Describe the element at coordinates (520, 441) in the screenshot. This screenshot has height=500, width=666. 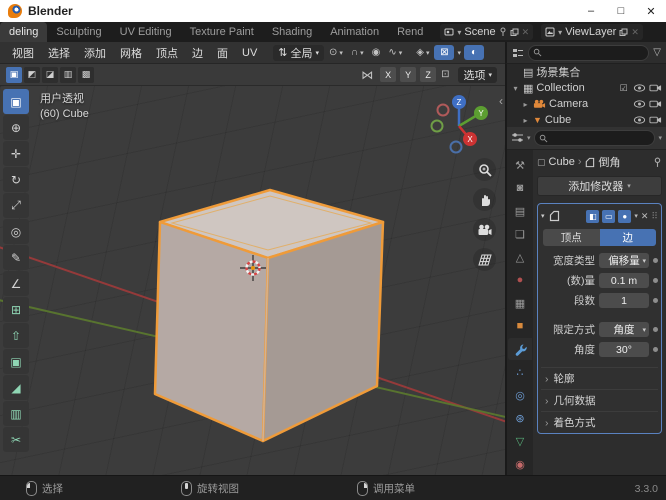
I see `tab-object-data: ▽` at that location.